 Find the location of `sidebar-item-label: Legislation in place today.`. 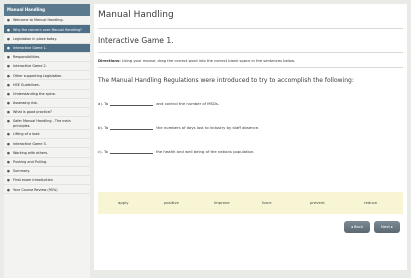

sidebar-item-label: Legislation in place today. is located at coordinates (35, 38).